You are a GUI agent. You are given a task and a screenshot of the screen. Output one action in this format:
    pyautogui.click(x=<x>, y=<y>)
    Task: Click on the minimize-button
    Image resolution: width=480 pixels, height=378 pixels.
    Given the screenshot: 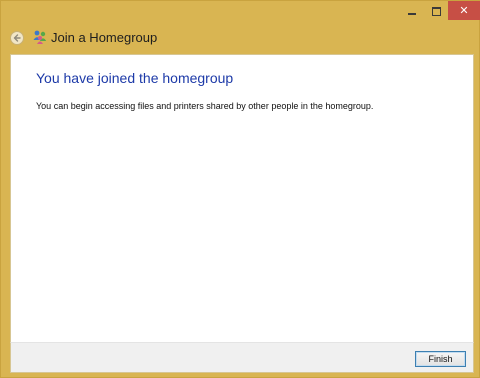 What is the action you would take?
    pyautogui.click(x=412, y=11)
    